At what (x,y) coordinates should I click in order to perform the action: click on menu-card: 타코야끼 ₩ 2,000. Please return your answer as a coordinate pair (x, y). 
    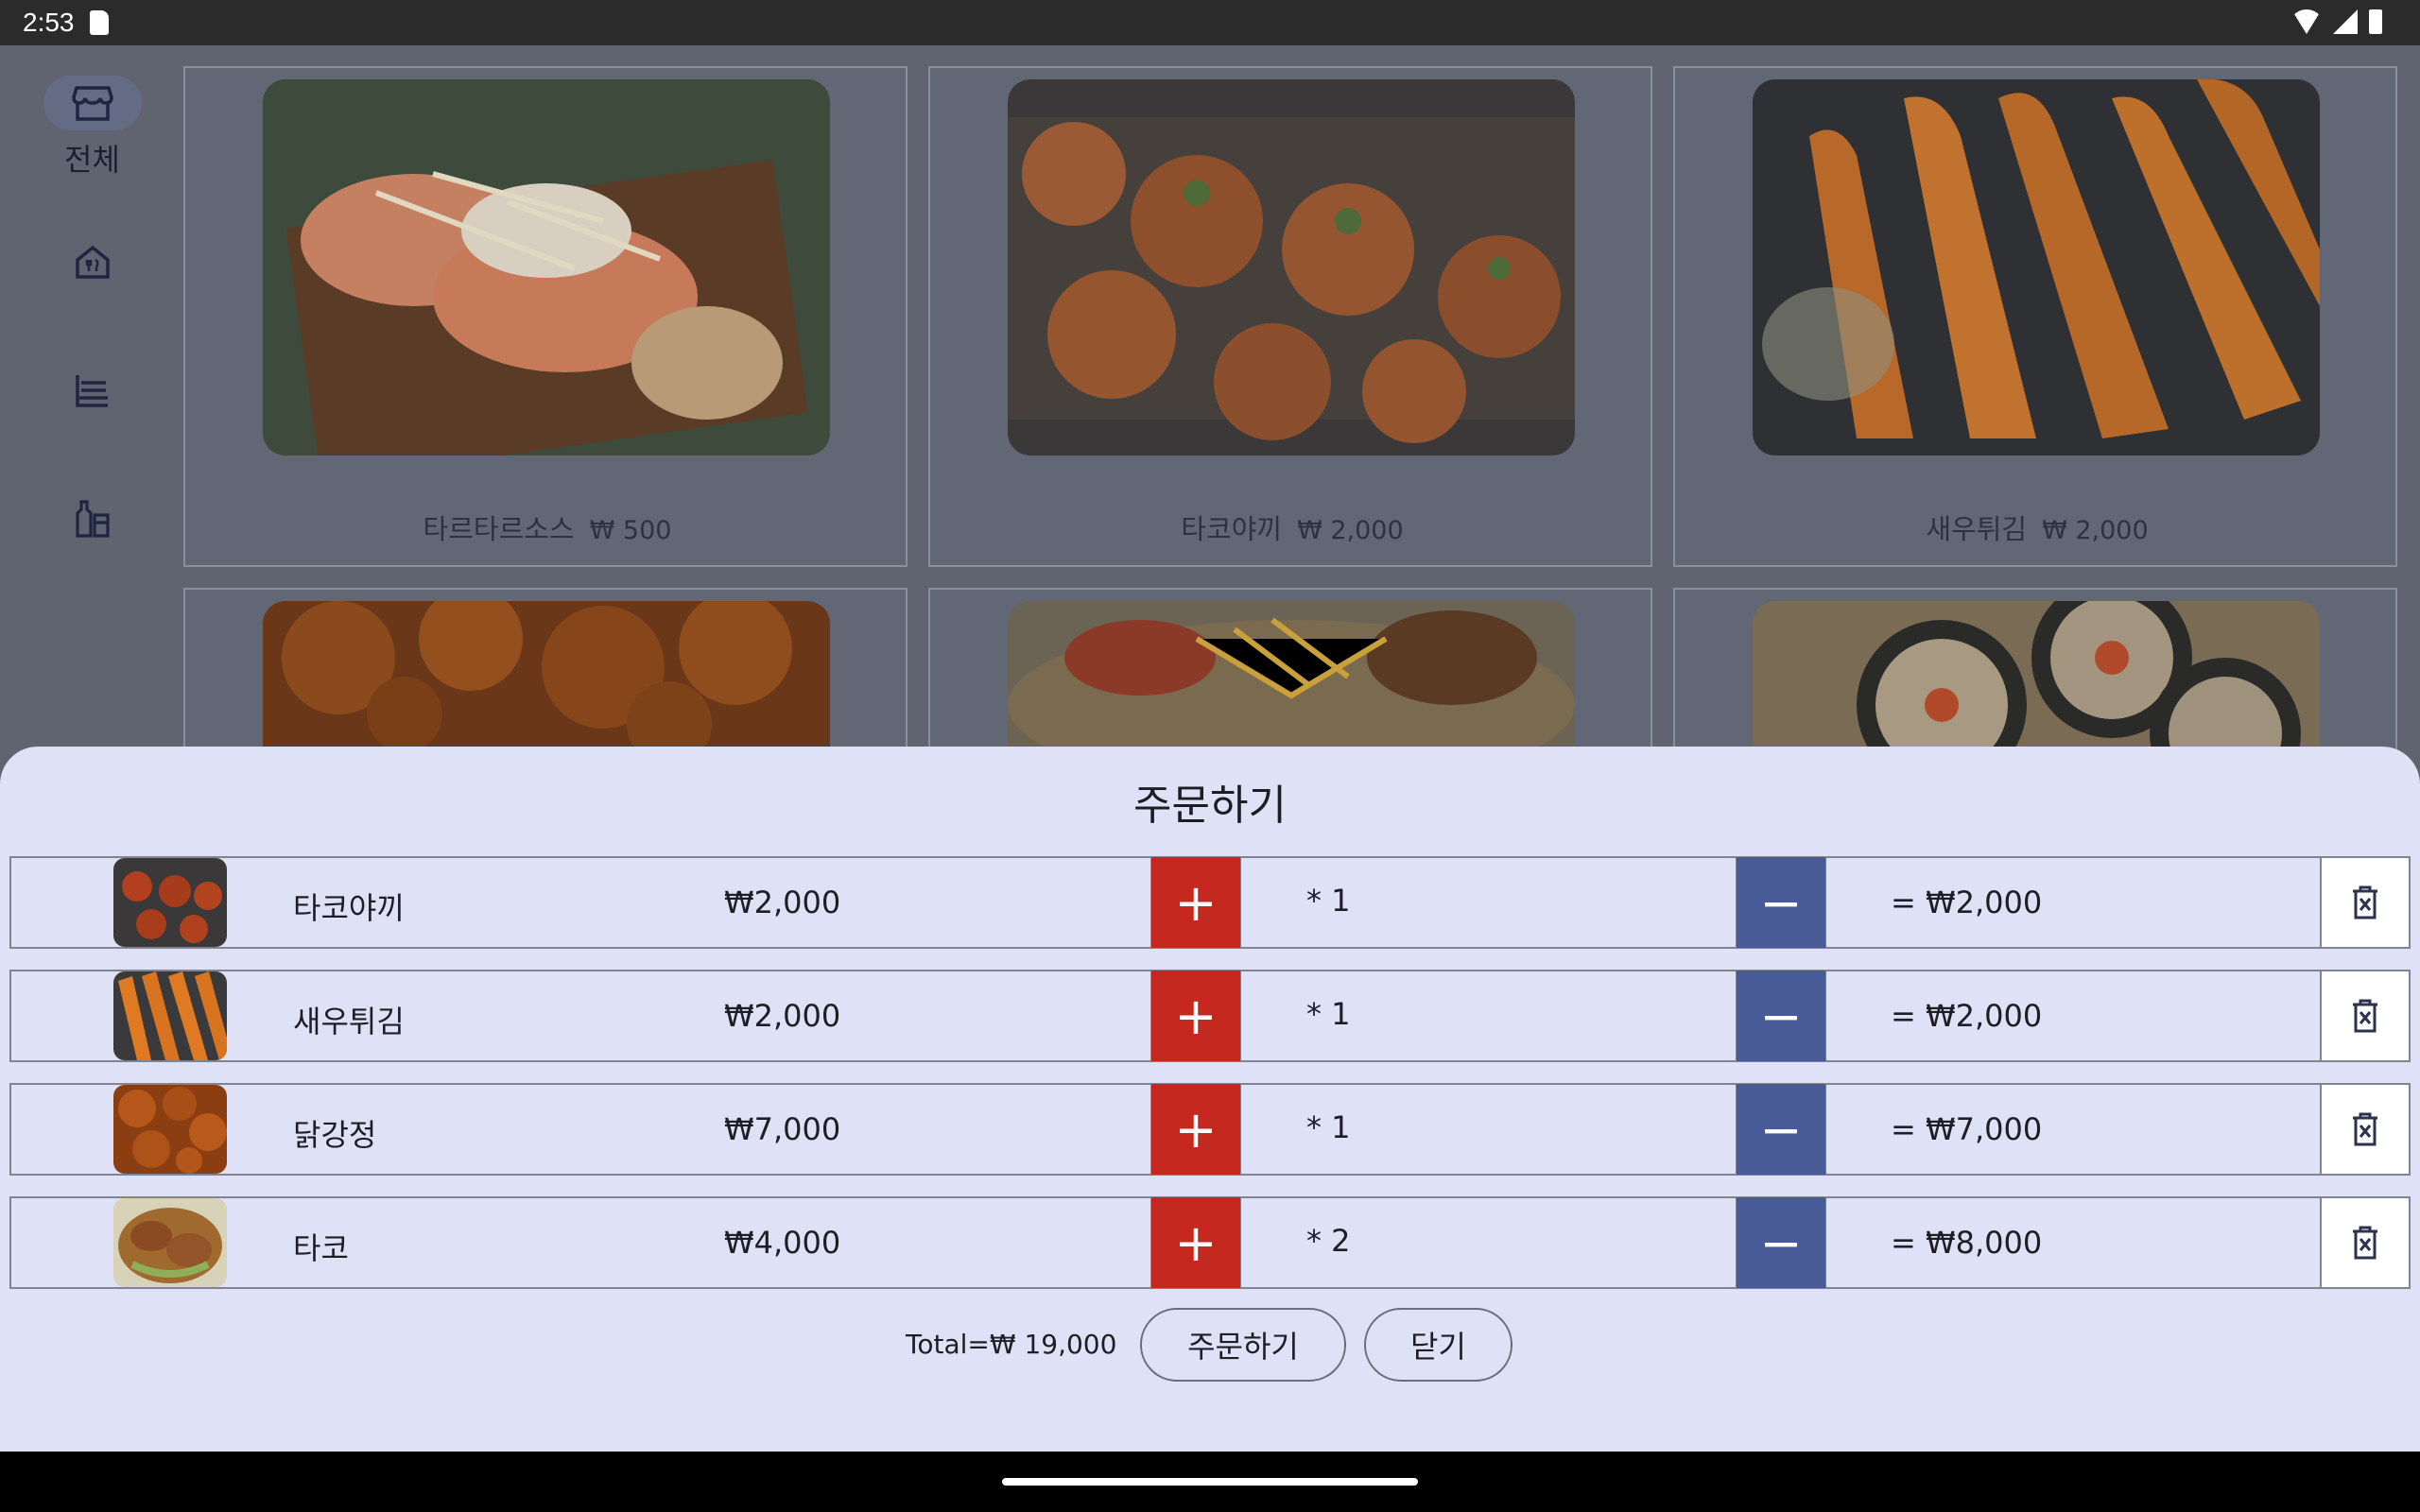
    Looking at the image, I should click on (1290, 316).